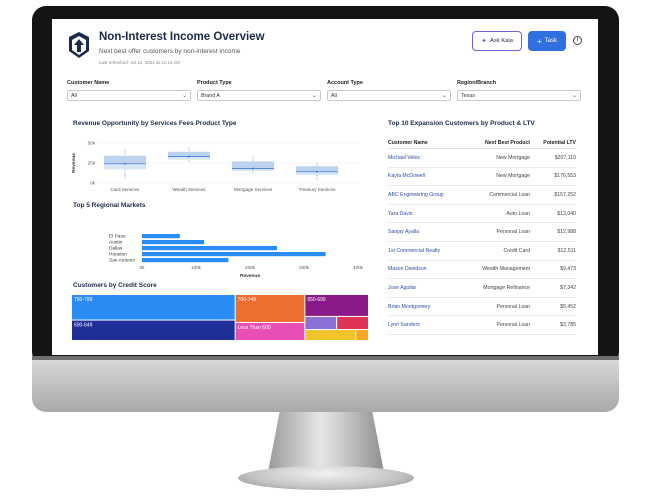 This screenshot has height=500, width=650. What do you see at coordinates (250, 267) in the screenshot?
I see `x-tick-label: 200k` at bounding box center [250, 267].